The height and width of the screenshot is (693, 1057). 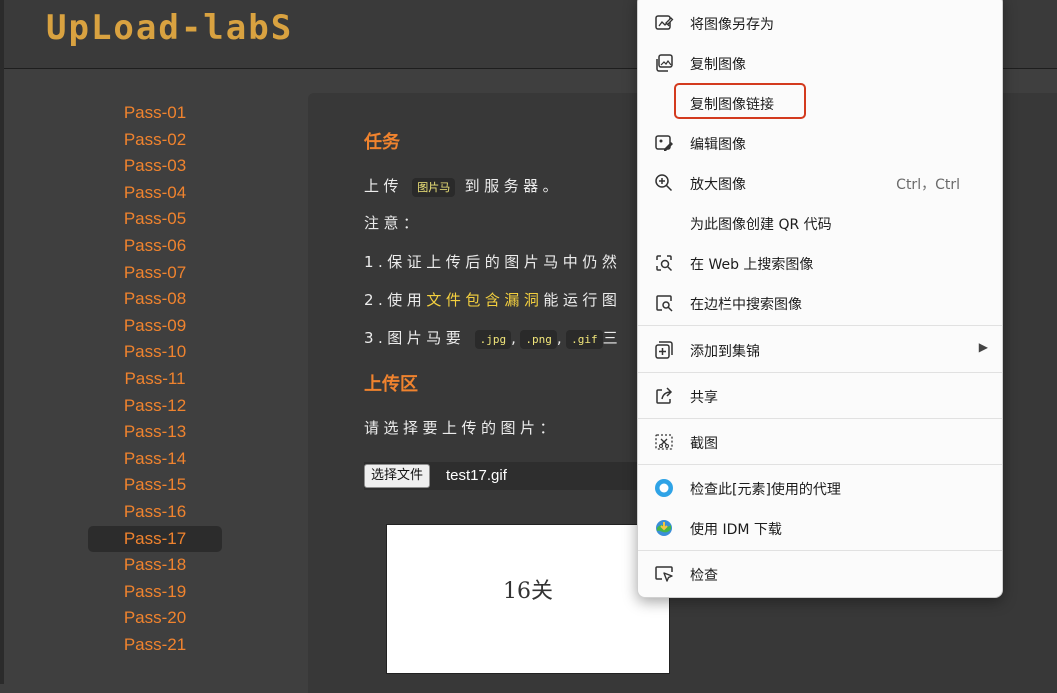 What do you see at coordinates (382, 142) in the screenshot?
I see `task-heading: 任务` at bounding box center [382, 142].